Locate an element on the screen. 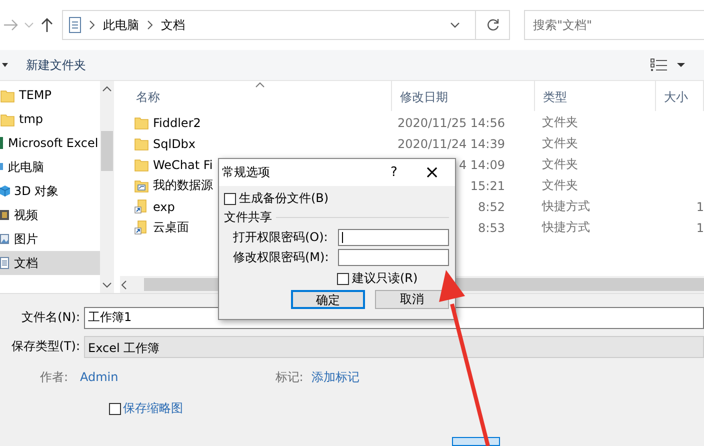 The width and height of the screenshot is (704, 446). table-cell-text: 8:53 is located at coordinates (491, 227).